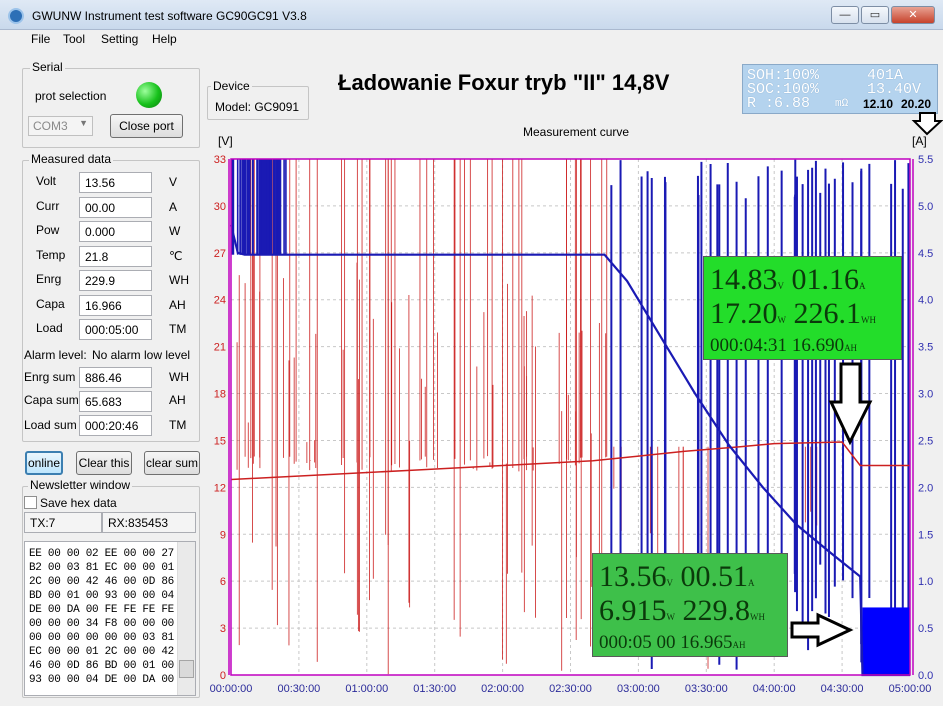 Image resolution: width=943 pixels, height=706 pixels. I want to click on y-left-tick-label: 0, so click(223, 676).